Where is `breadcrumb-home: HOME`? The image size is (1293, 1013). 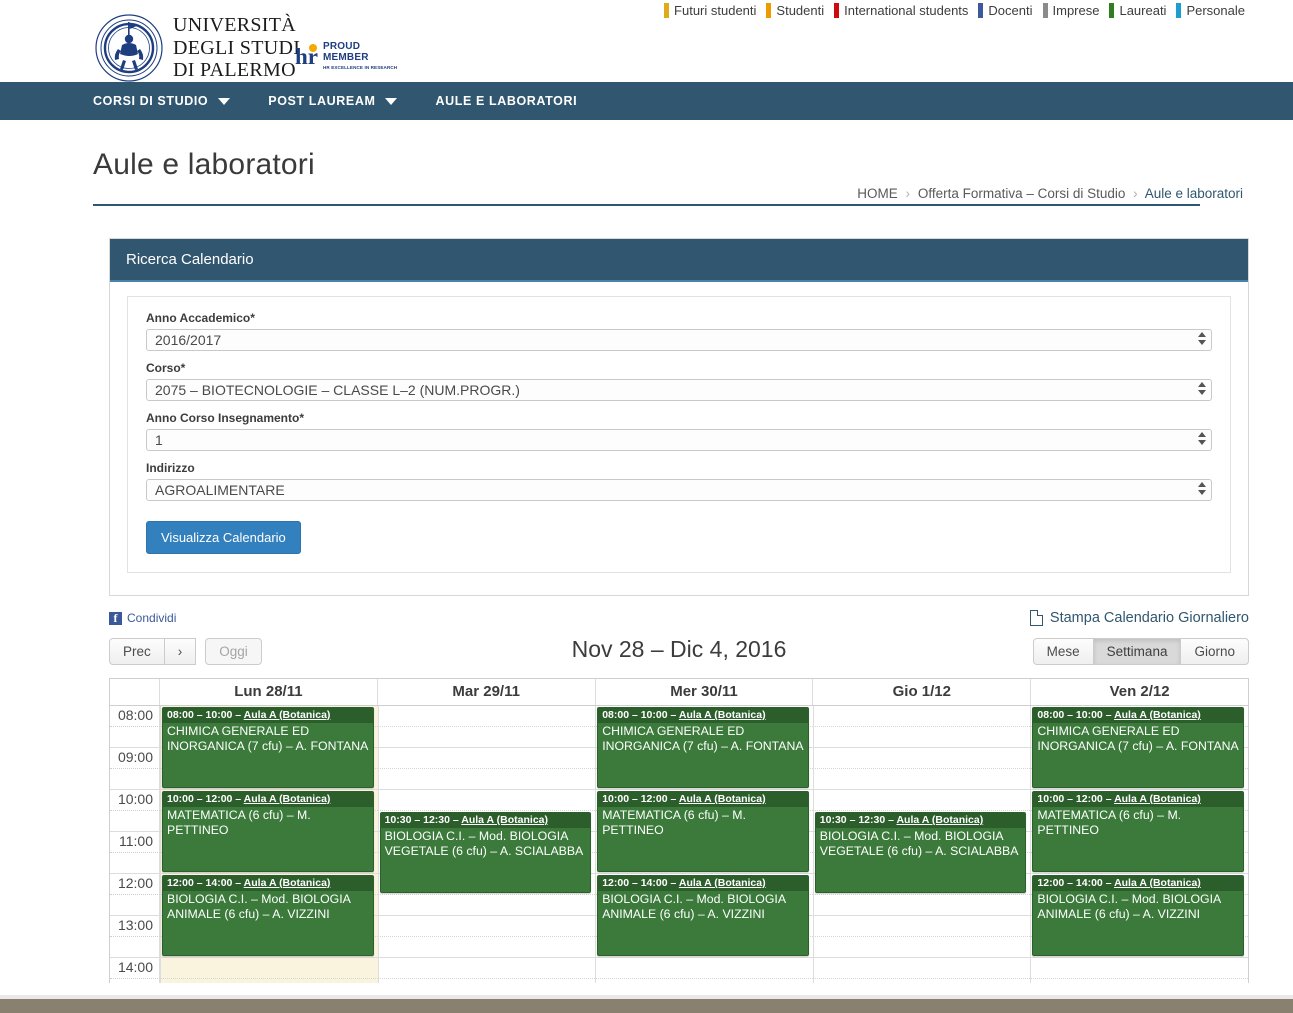 breadcrumb-home: HOME is located at coordinates (877, 193).